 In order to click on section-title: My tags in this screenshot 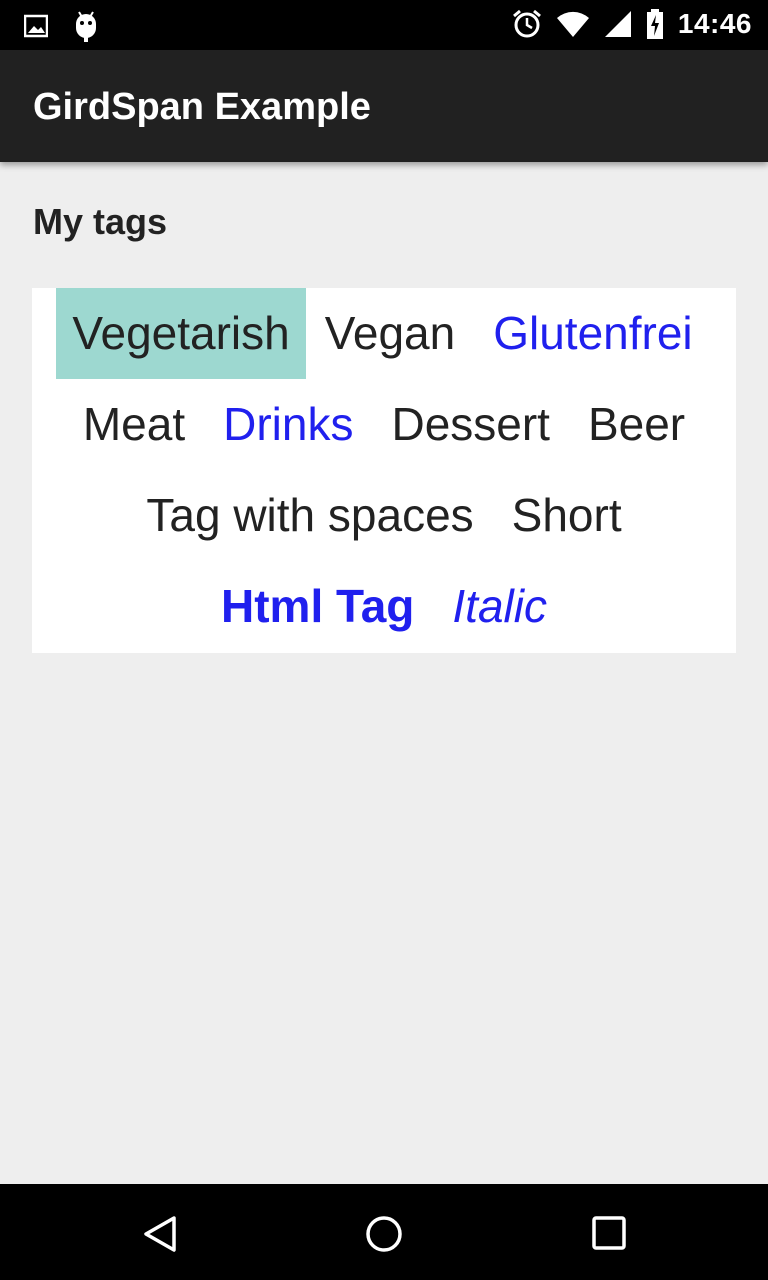, I will do `click(100, 221)`.